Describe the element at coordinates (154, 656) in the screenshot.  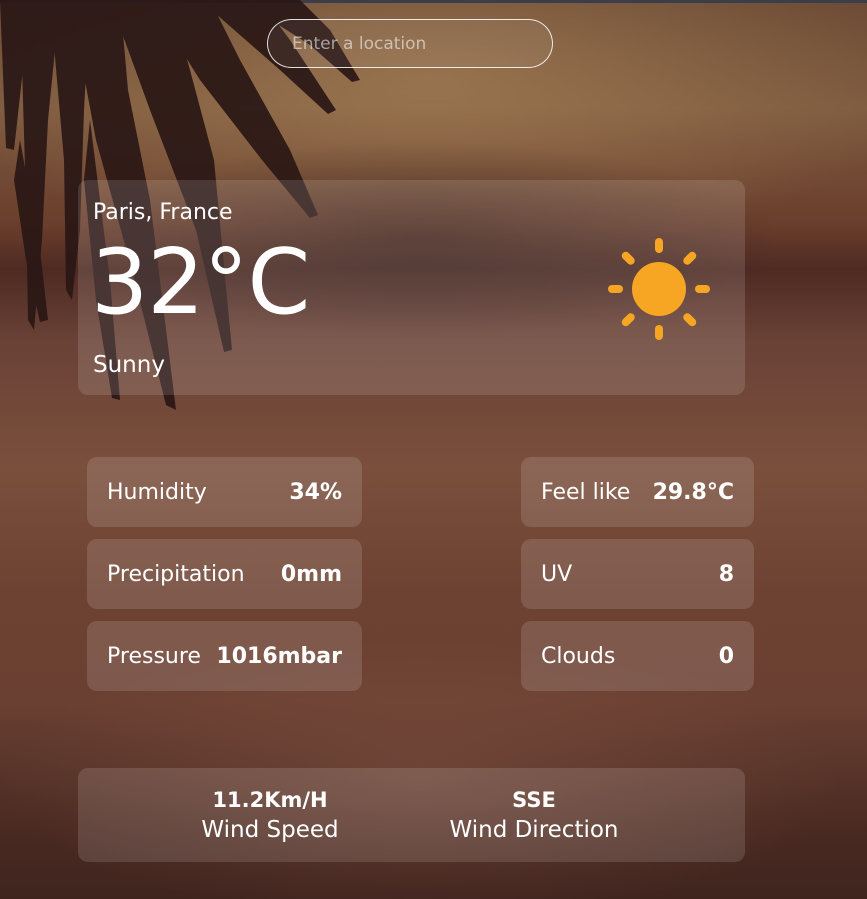
I see `stat-label: Pressure` at that location.